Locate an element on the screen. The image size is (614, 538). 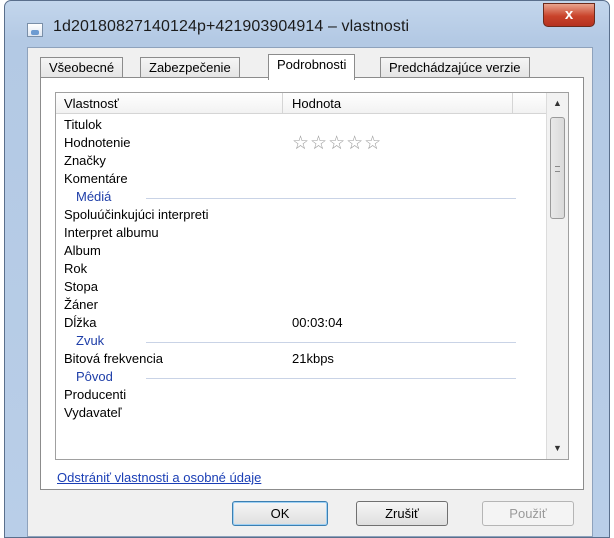
property-name: Titulok is located at coordinates (83, 124).